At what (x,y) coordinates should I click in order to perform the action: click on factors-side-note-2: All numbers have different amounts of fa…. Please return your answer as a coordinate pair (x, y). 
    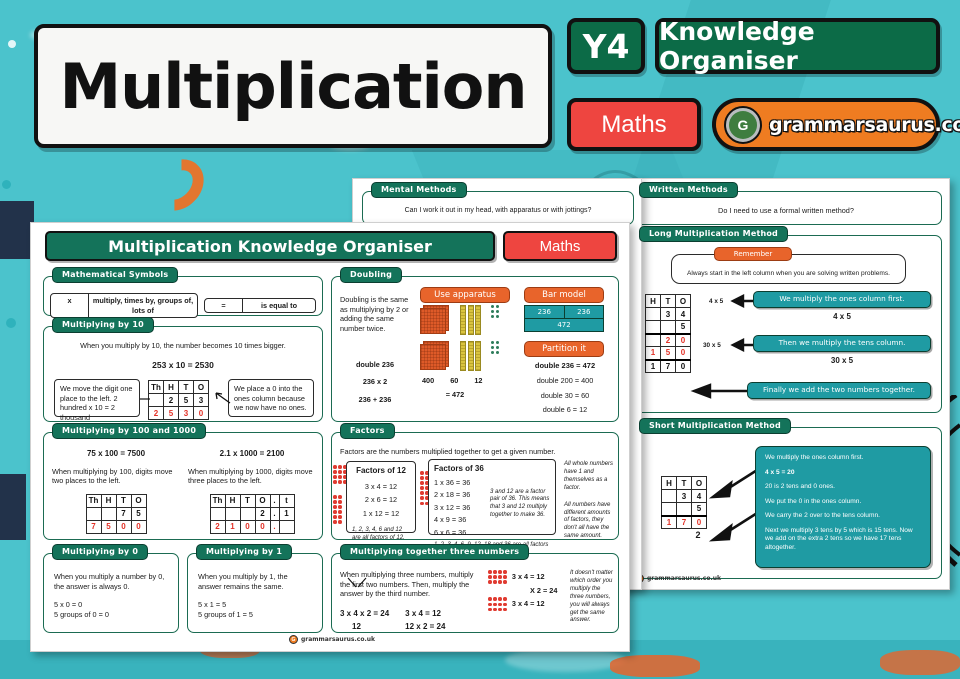
    Looking at the image, I should click on (587, 520).